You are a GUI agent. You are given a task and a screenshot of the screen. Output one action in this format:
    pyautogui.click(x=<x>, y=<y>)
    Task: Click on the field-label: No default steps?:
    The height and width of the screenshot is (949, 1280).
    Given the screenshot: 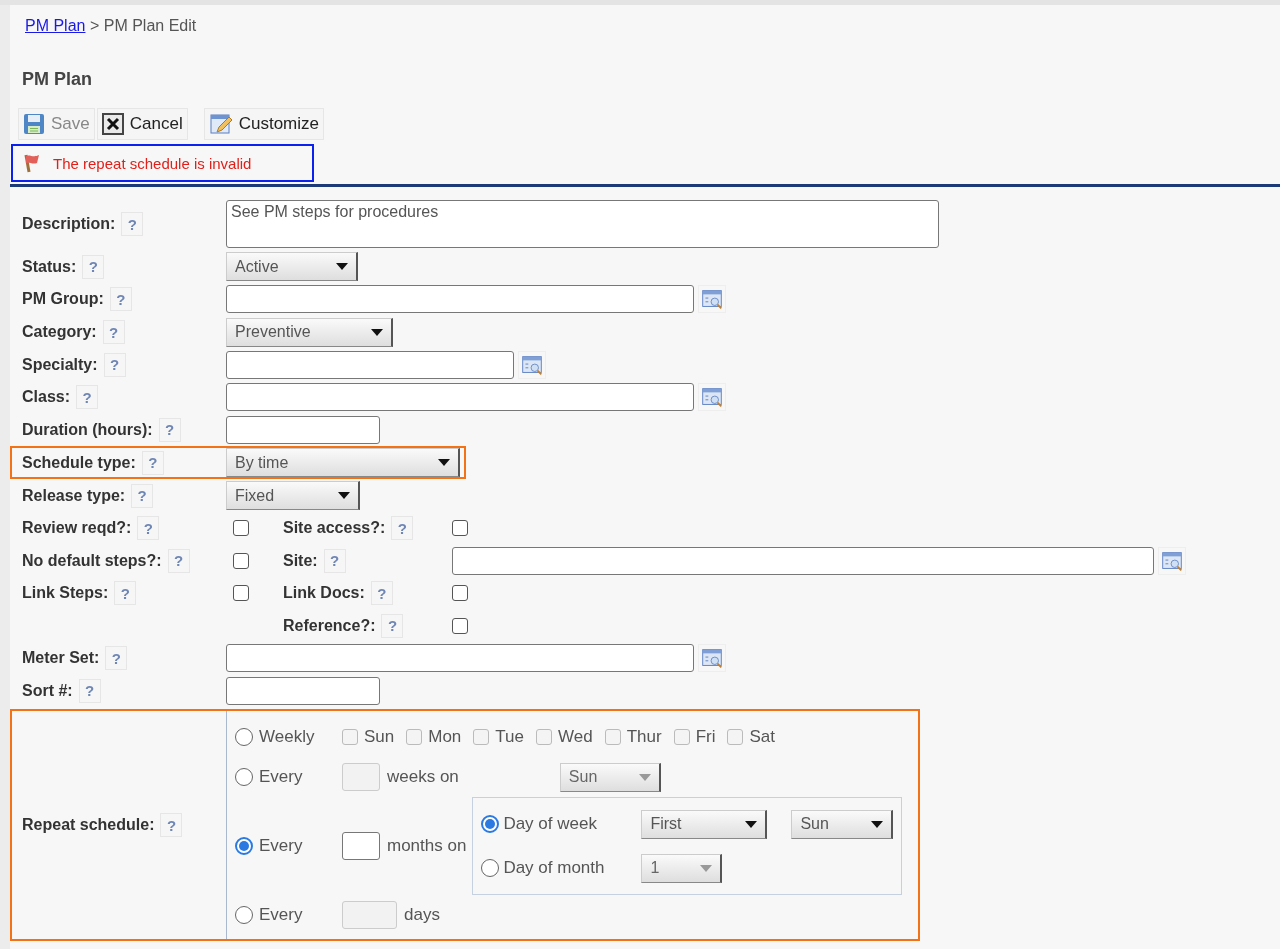 What is the action you would take?
    pyautogui.click(x=92, y=560)
    